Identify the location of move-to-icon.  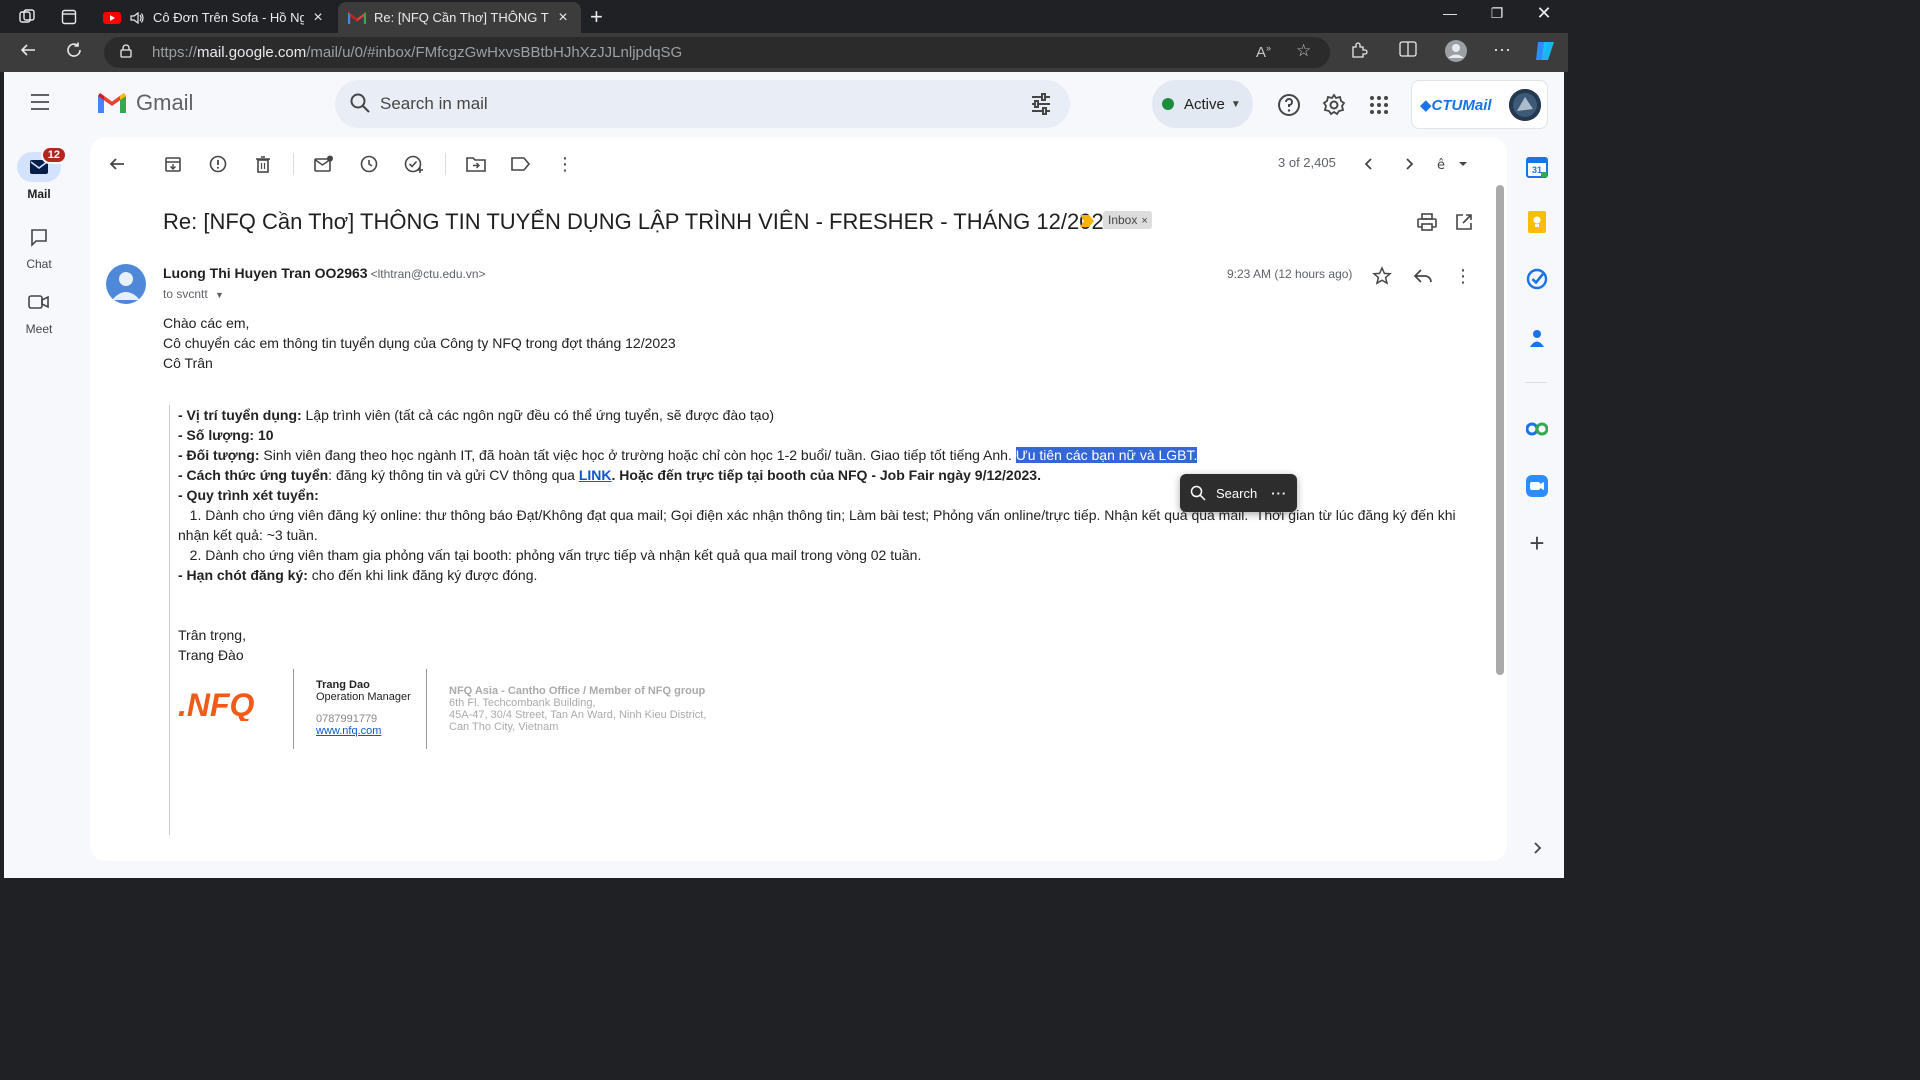
(476, 164).